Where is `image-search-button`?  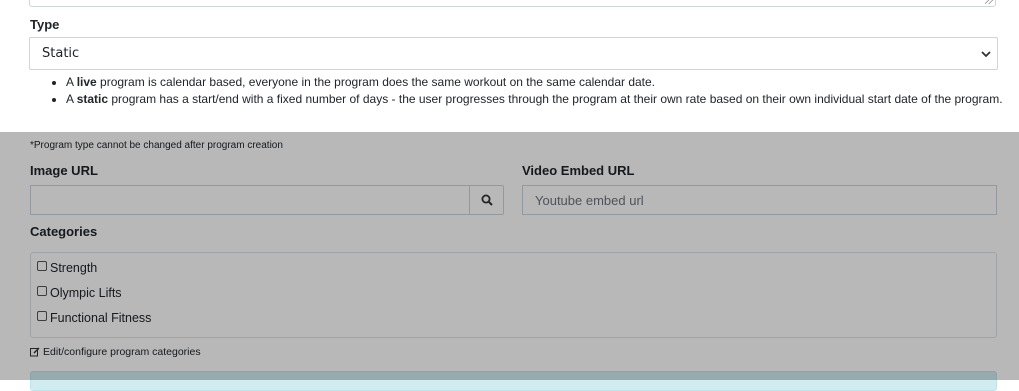 image-search-button is located at coordinates (486, 200).